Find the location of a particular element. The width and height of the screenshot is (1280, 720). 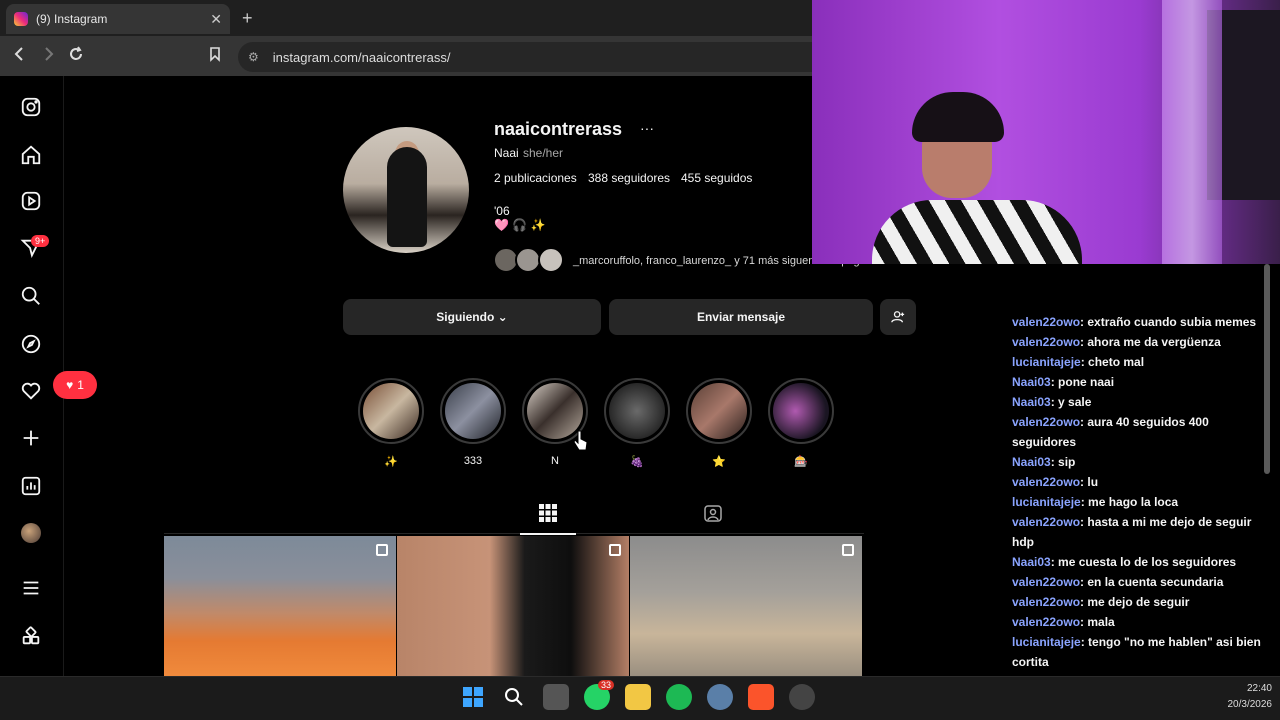

taskbar-time: 22:40 is located at coordinates (1249, 688).